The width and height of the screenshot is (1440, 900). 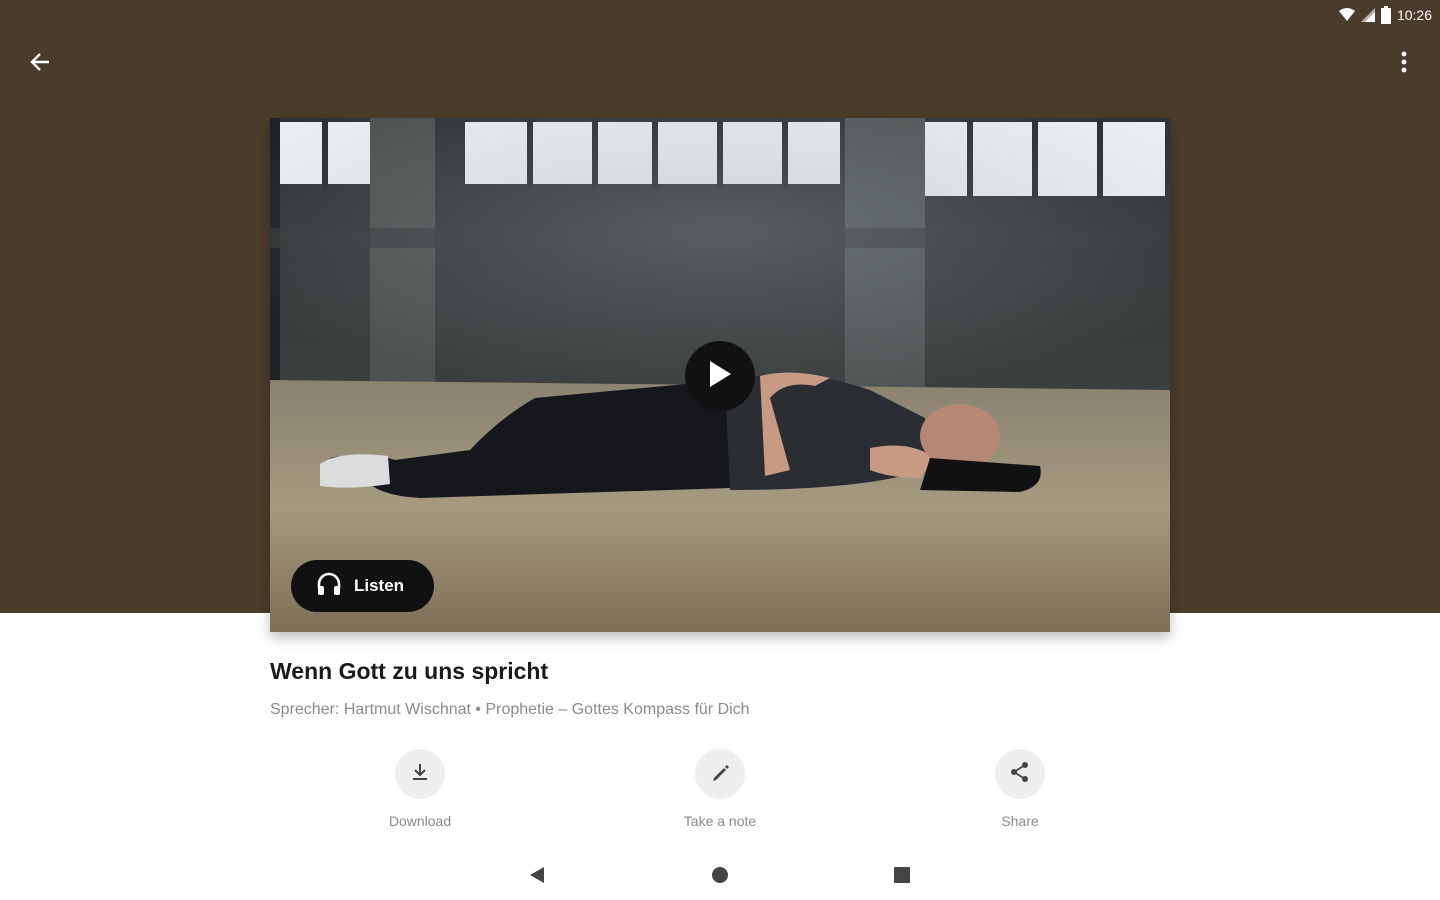 What do you see at coordinates (420, 821) in the screenshot?
I see `download-label: Download` at bounding box center [420, 821].